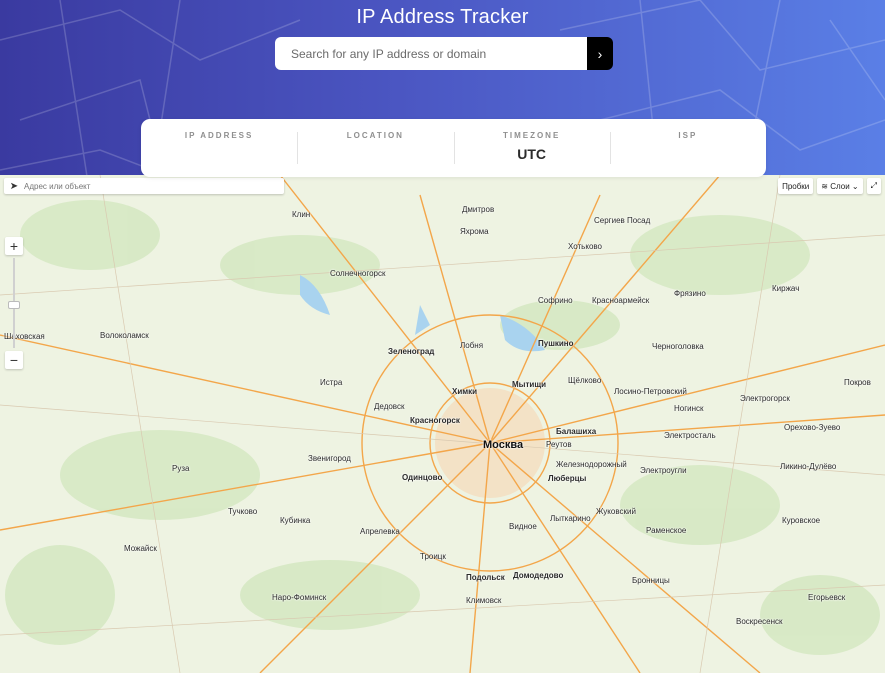 The width and height of the screenshot is (885, 673). I want to click on city-label-naro-fominsk: Наро-Фоминск, so click(299, 597).